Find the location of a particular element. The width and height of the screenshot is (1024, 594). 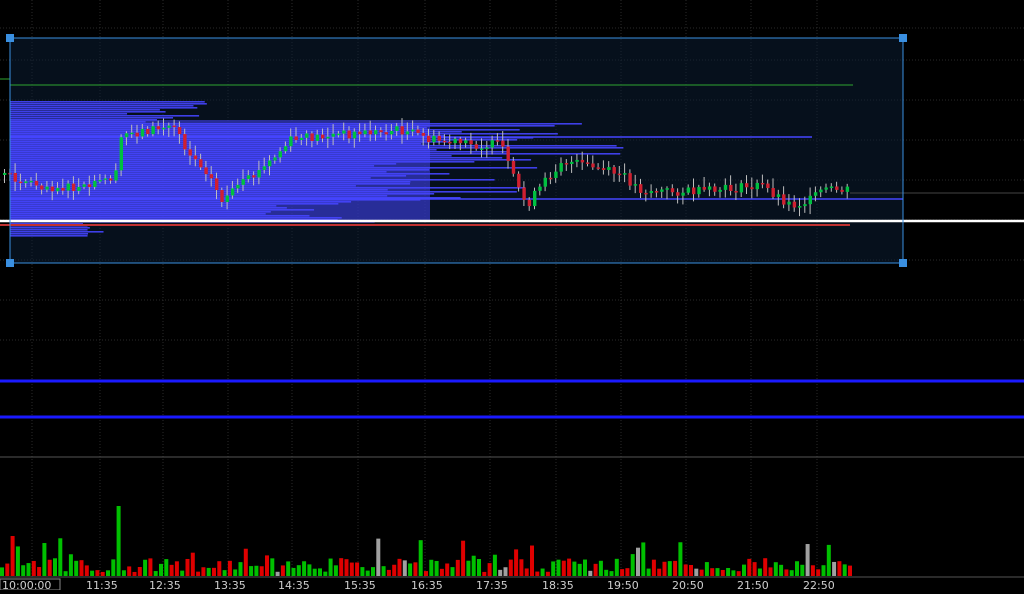

x-tick-label: 12:35 is located at coordinates (165, 584).